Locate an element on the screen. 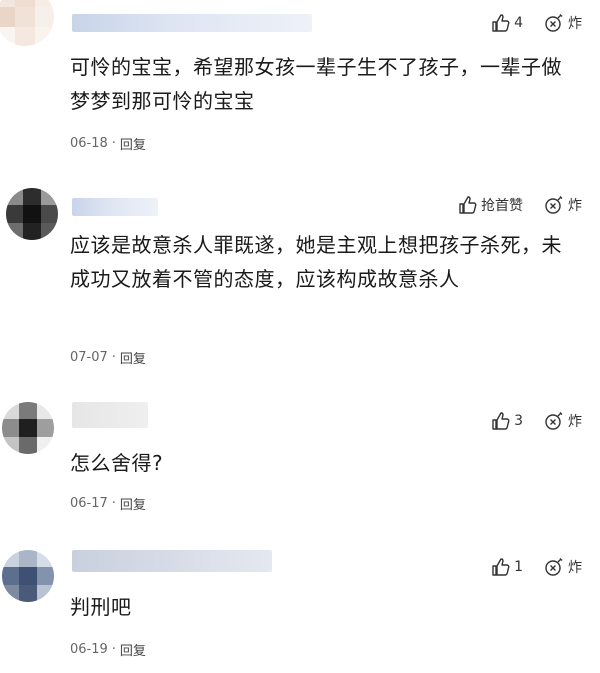 This screenshot has width=600, height=673. comment-meta: 06-17 · 回复 is located at coordinates (108, 503).